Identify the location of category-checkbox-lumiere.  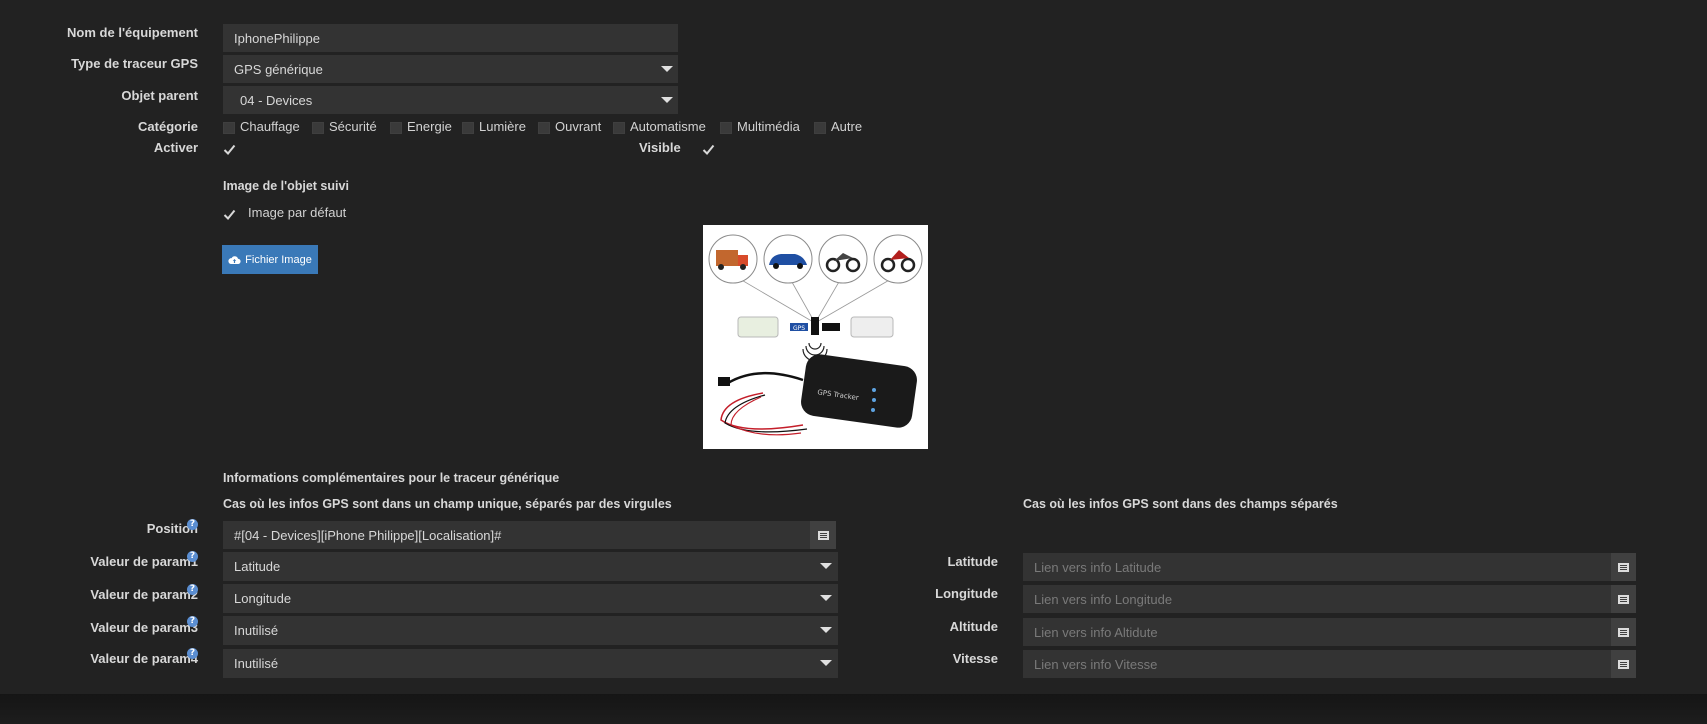
(468, 128).